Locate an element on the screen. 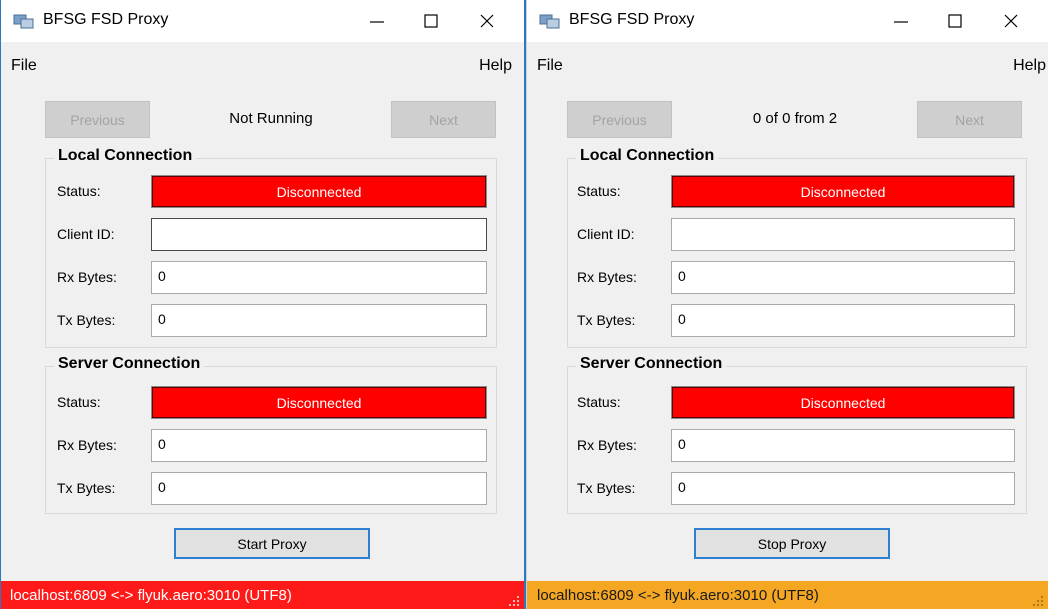  stop-proxy-button: Stop Proxy is located at coordinates (792, 543).